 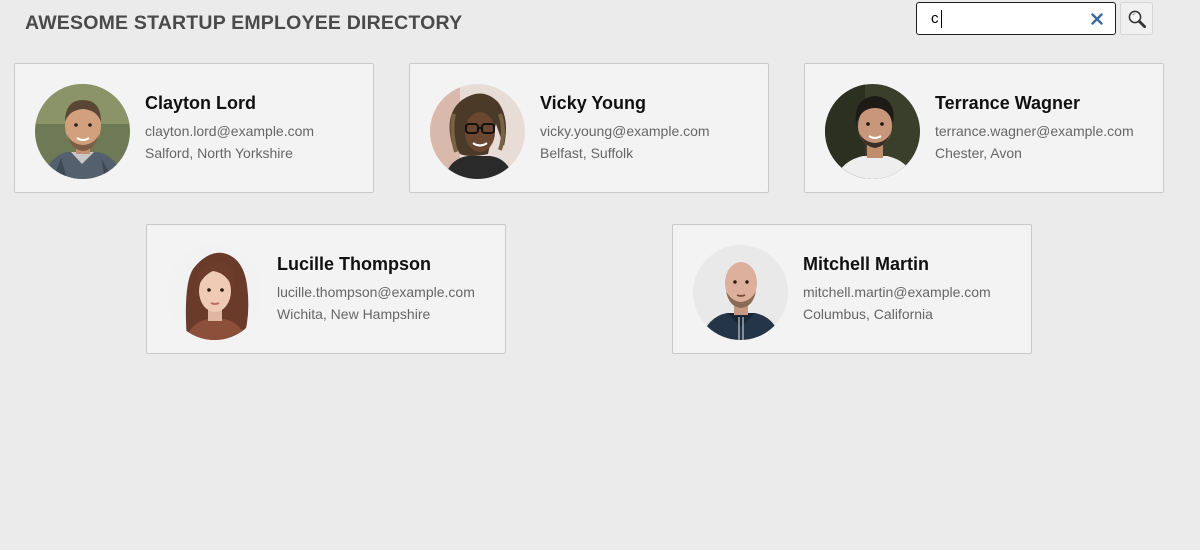 I want to click on employee-name: Clayton Lord, so click(x=200, y=103).